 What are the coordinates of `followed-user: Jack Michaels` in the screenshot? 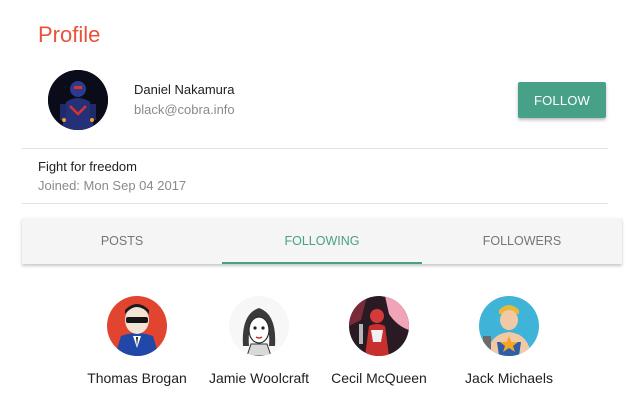 It's located at (509, 341).